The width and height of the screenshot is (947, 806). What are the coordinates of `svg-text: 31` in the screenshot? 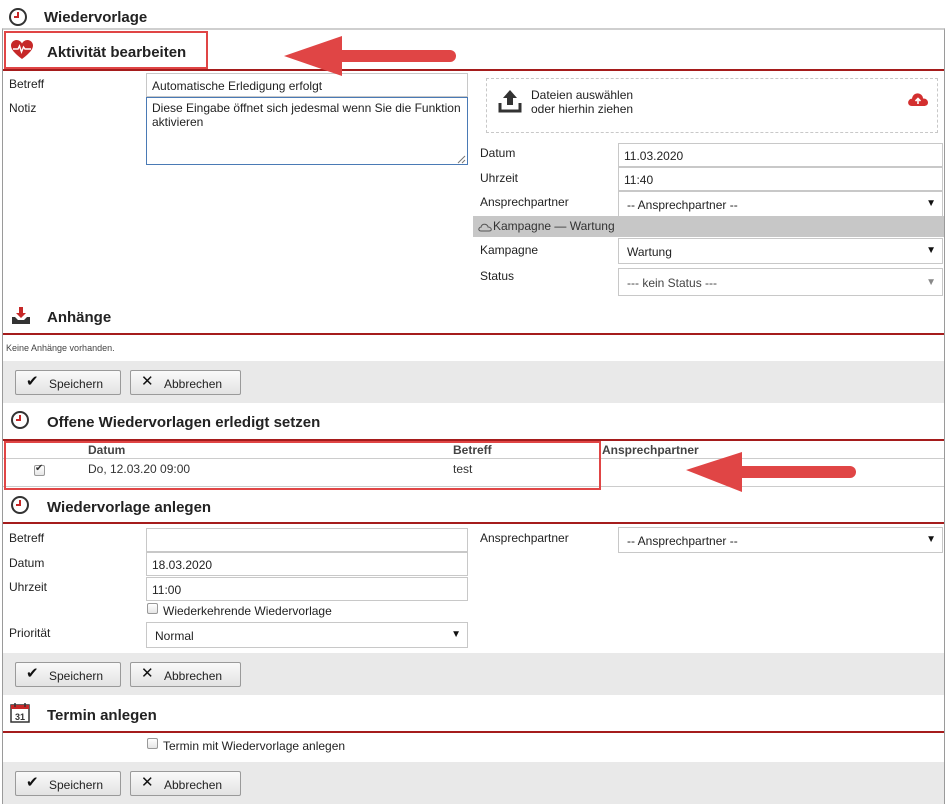 It's located at (20, 717).